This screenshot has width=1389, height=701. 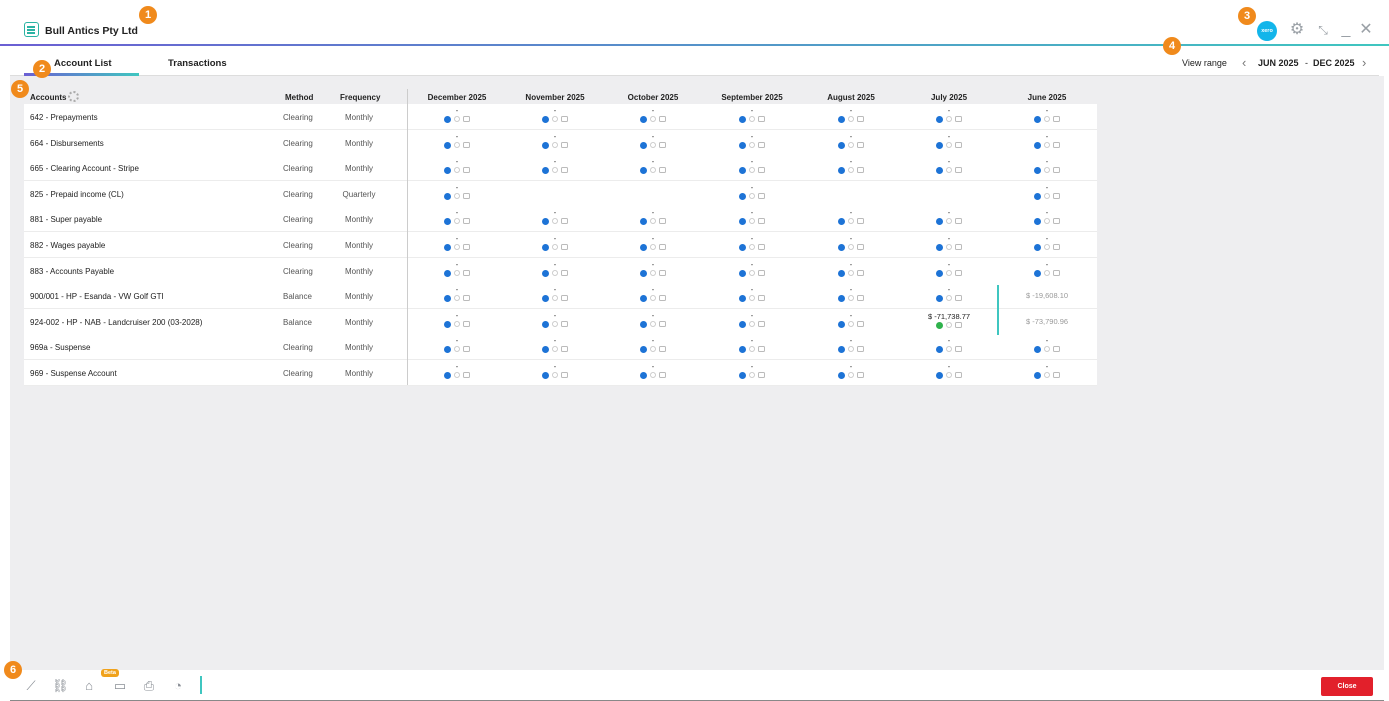 What do you see at coordinates (120, 686) in the screenshot?
I see `chat-icon: ▭` at bounding box center [120, 686].